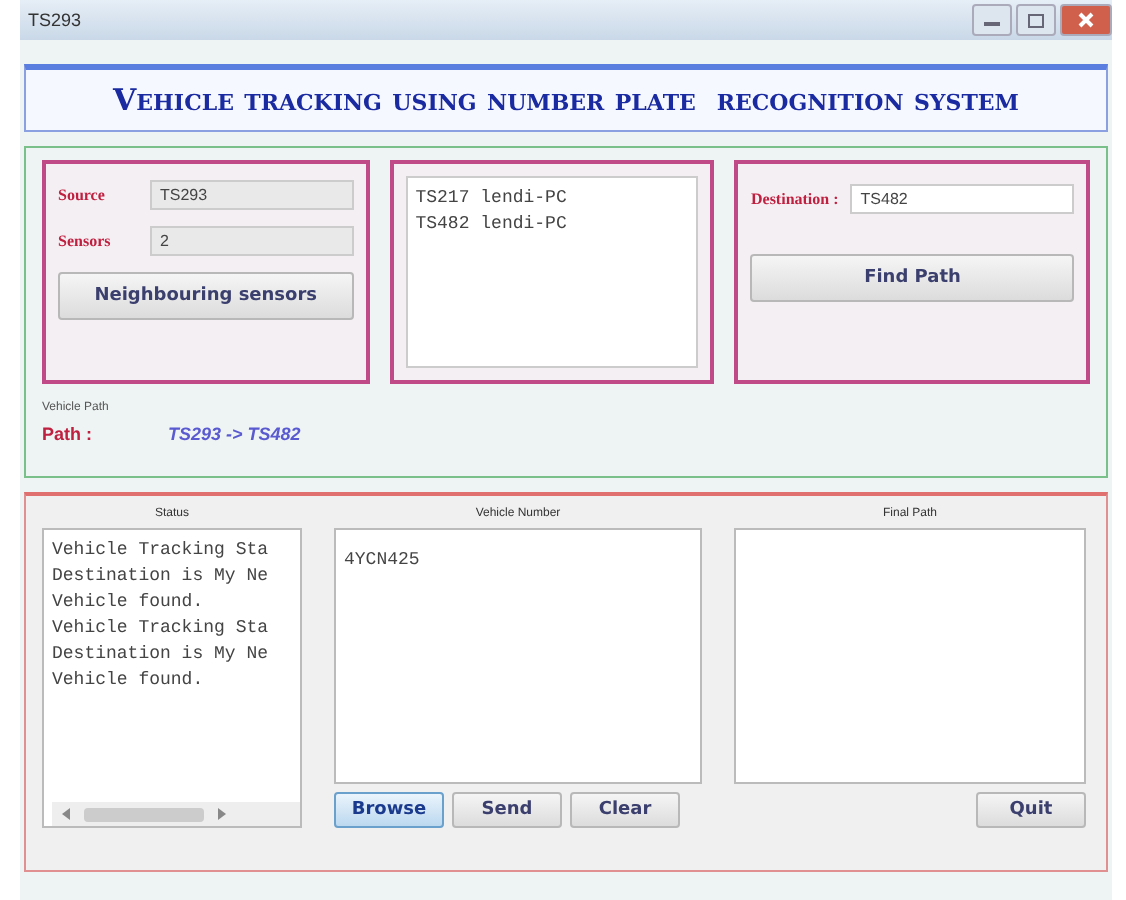 The height and width of the screenshot is (900, 1126). I want to click on action-button: Browse, so click(389, 810).